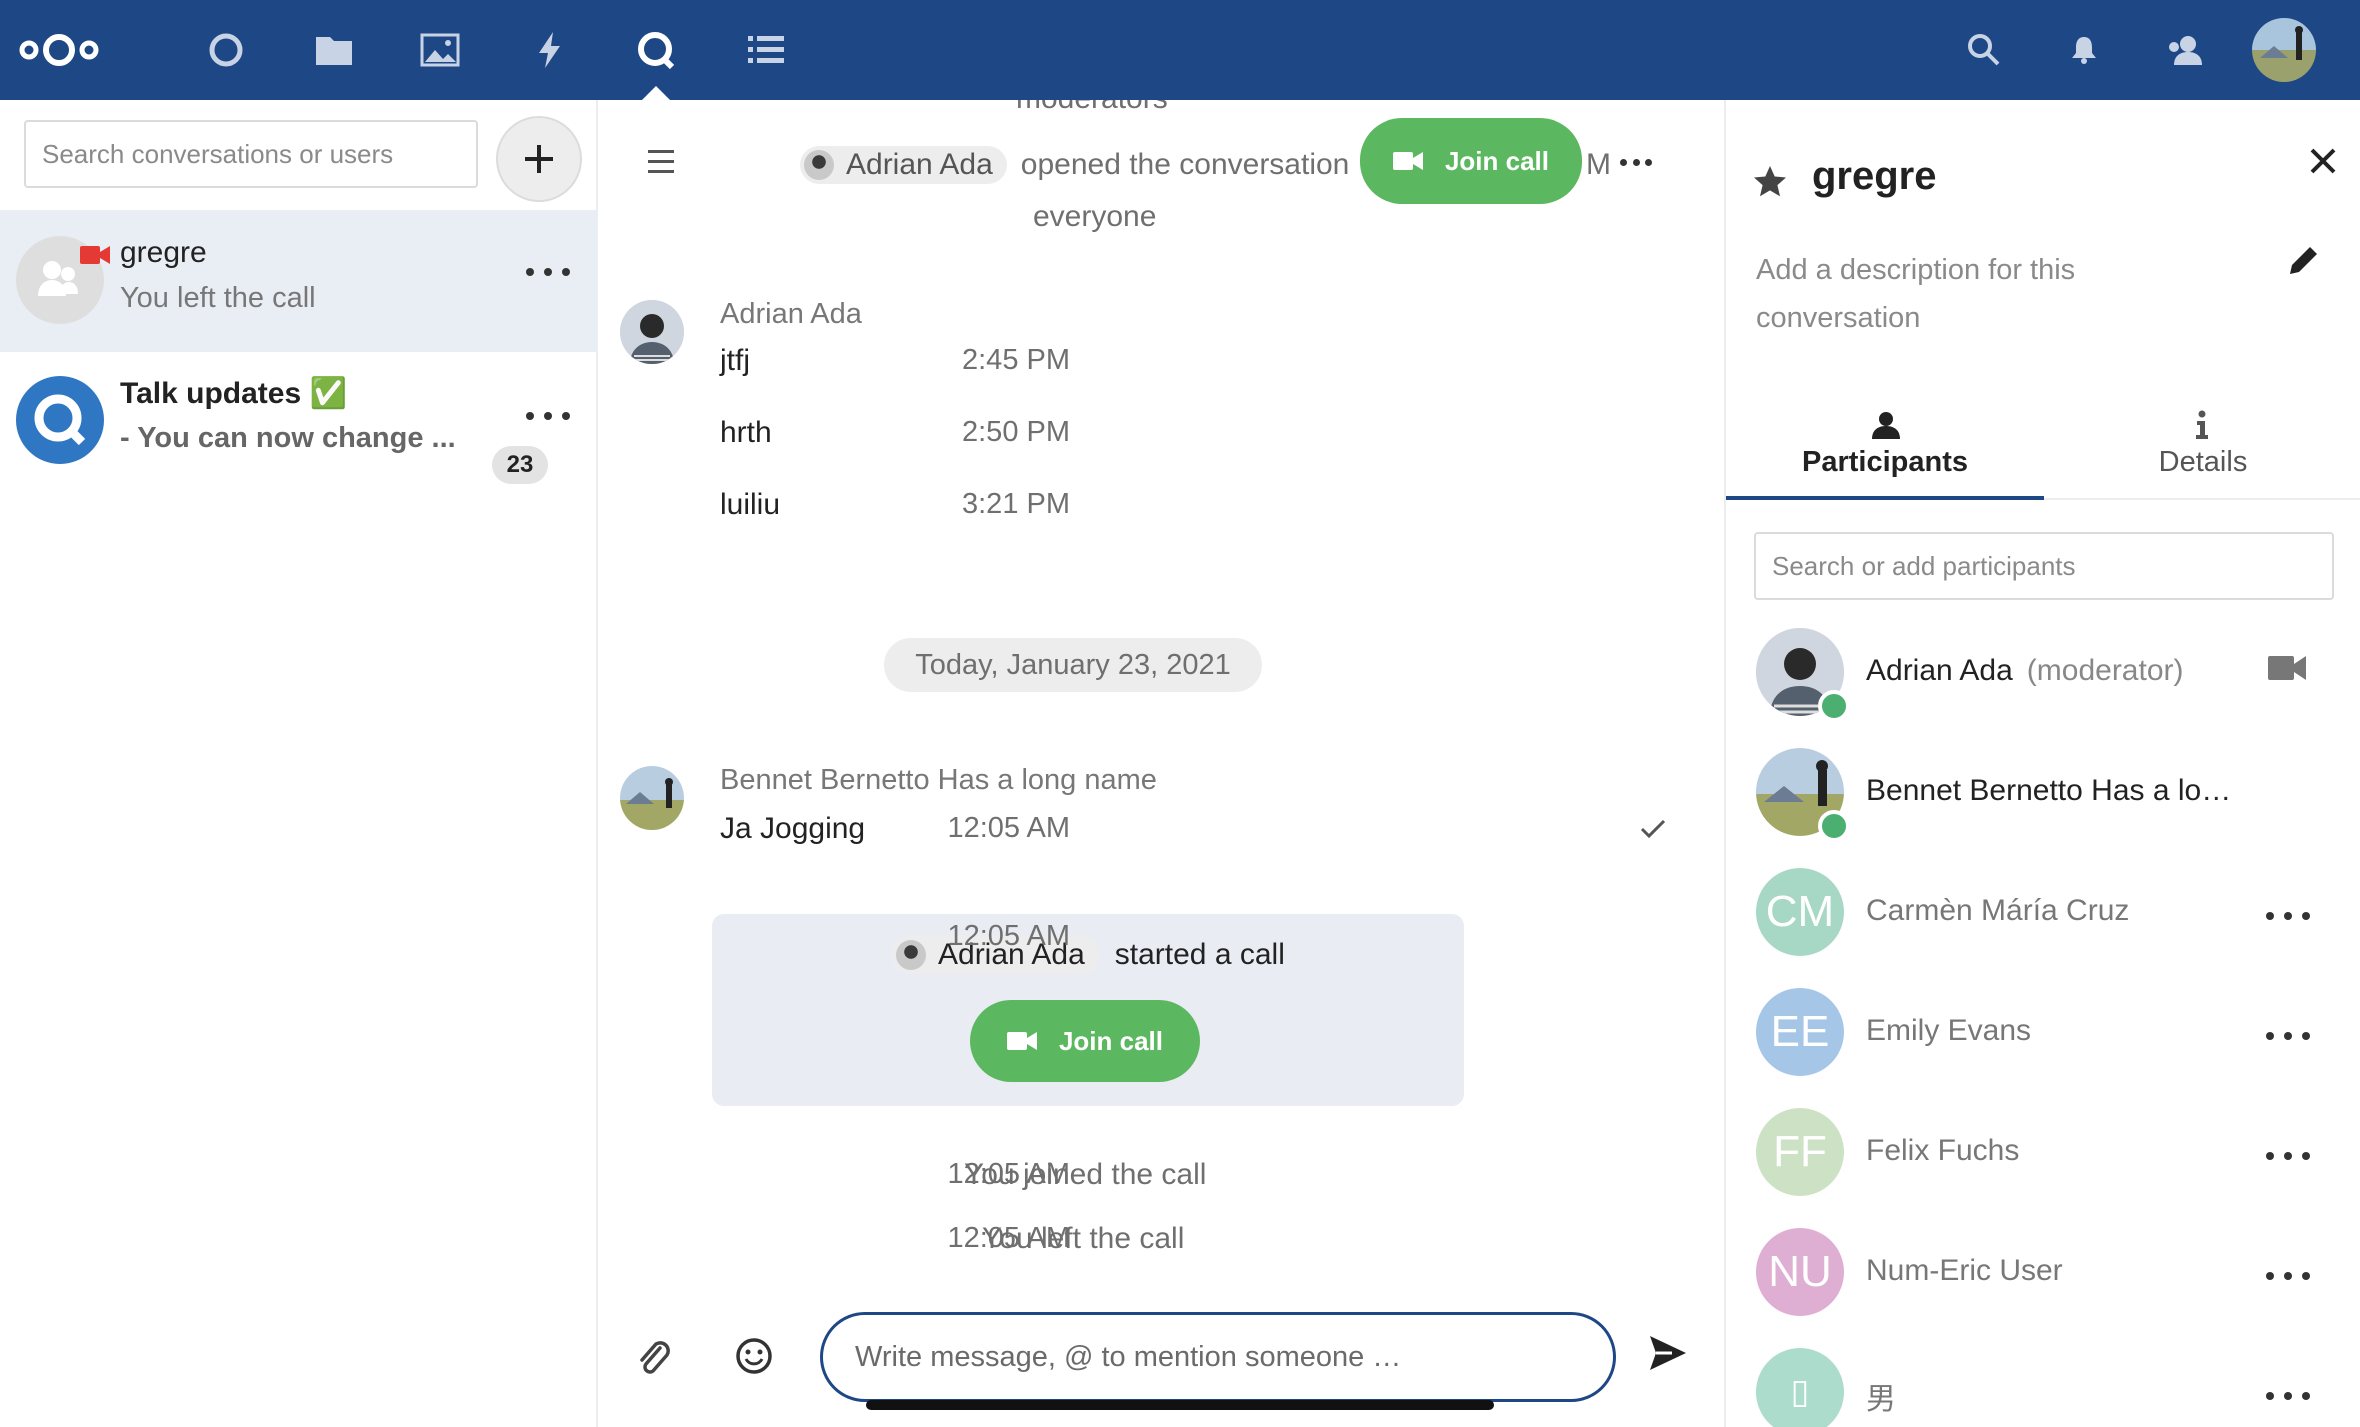  I want to click on mention-name: Adrian Ada, so click(919, 164).